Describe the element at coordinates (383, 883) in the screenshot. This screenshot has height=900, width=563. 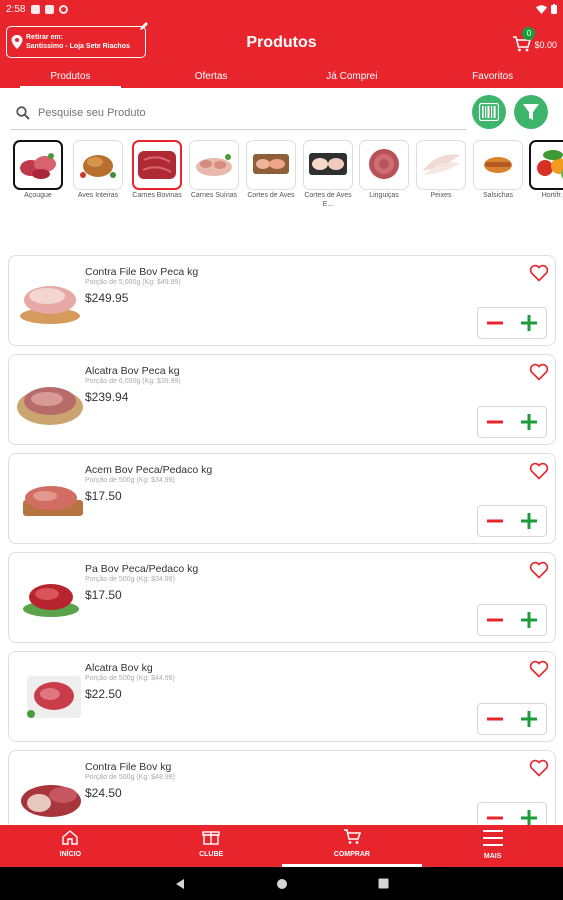
I see `recents-icon` at that location.